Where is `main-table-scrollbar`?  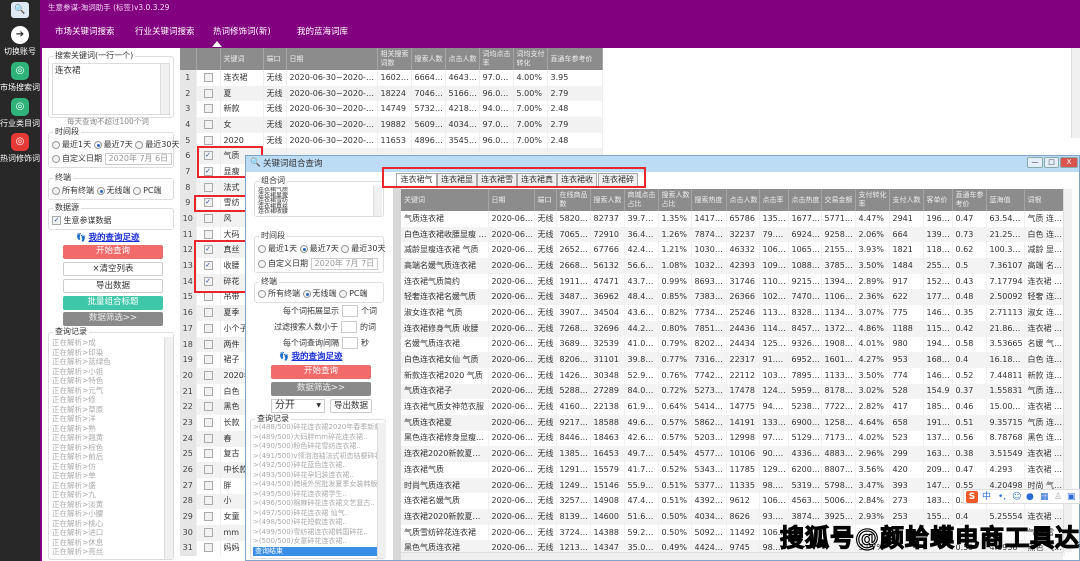 main-table-scrollbar is located at coordinates (1075, 93).